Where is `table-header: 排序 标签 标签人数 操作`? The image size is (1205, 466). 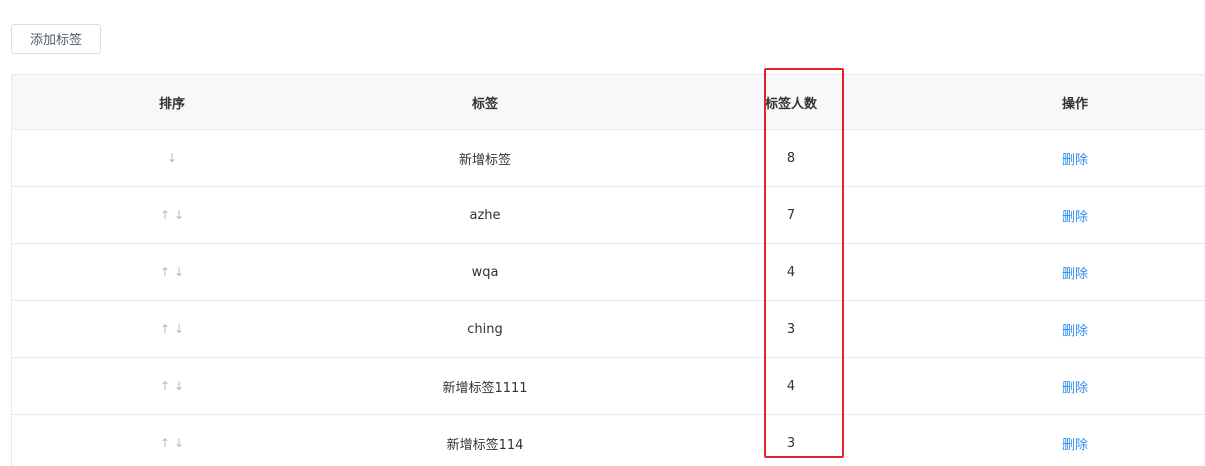
table-header: 排序 标签 标签人数 操作 is located at coordinates (608, 102).